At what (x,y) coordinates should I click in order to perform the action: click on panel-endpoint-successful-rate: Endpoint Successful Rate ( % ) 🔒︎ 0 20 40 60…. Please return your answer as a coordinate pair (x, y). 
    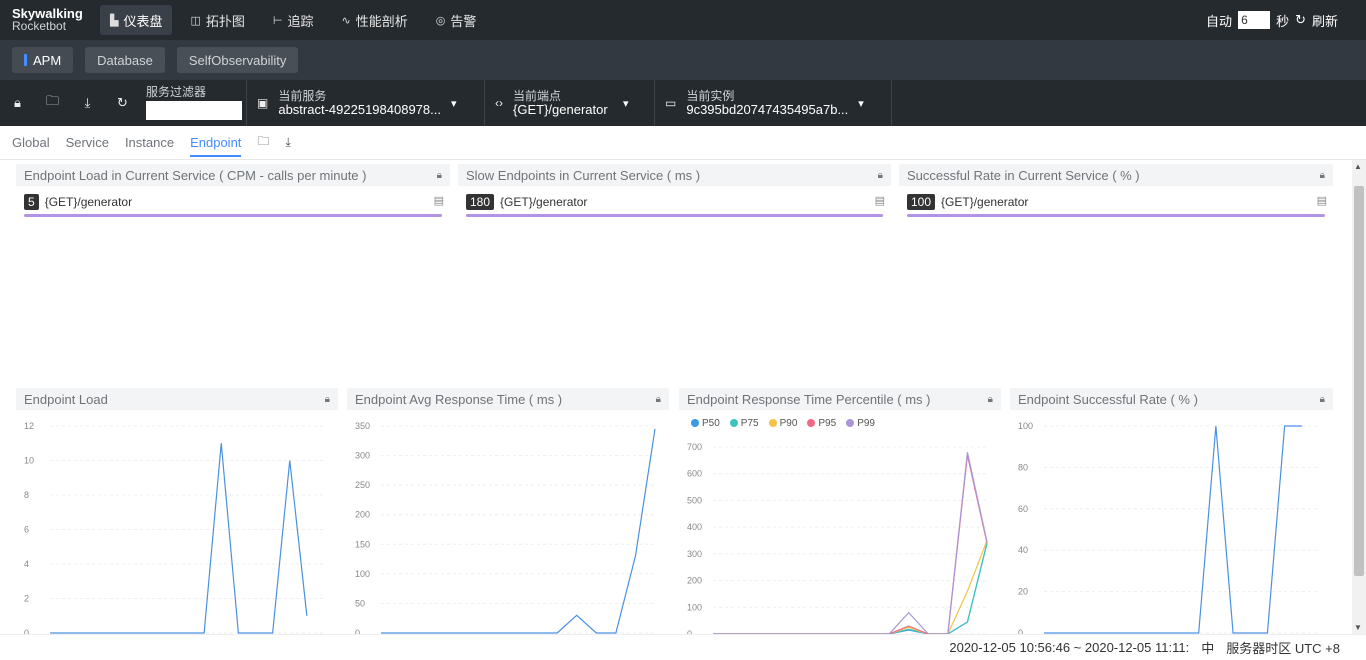
    Looking at the image, I should click on (1171, 513).